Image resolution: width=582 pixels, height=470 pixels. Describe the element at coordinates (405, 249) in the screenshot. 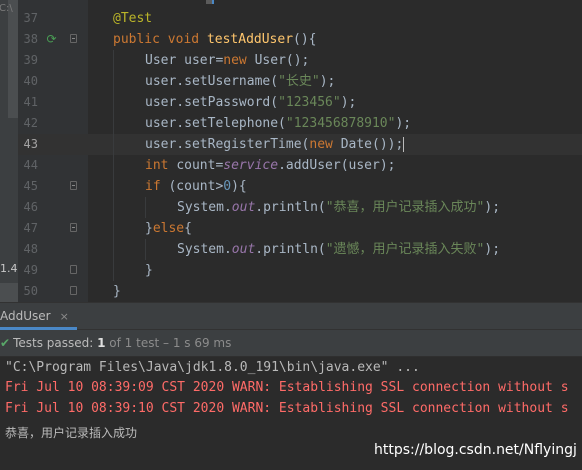

I see `code-token: "遗憾，用户记录插入失败"` at that location.